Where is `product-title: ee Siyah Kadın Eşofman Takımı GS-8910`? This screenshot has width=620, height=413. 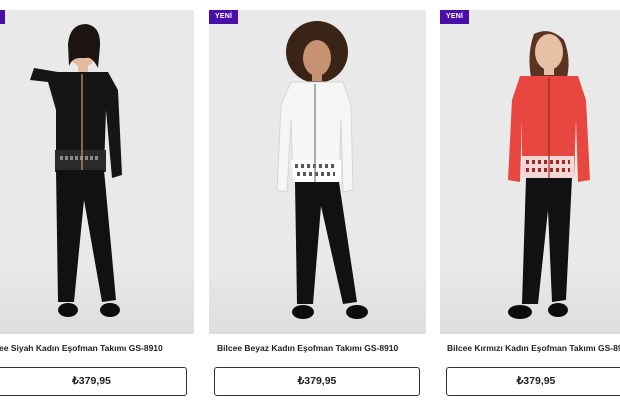
product-title: ee Siyah Kadın Eşofman Takımı GS-8910 is located at coordinates (81, 348).